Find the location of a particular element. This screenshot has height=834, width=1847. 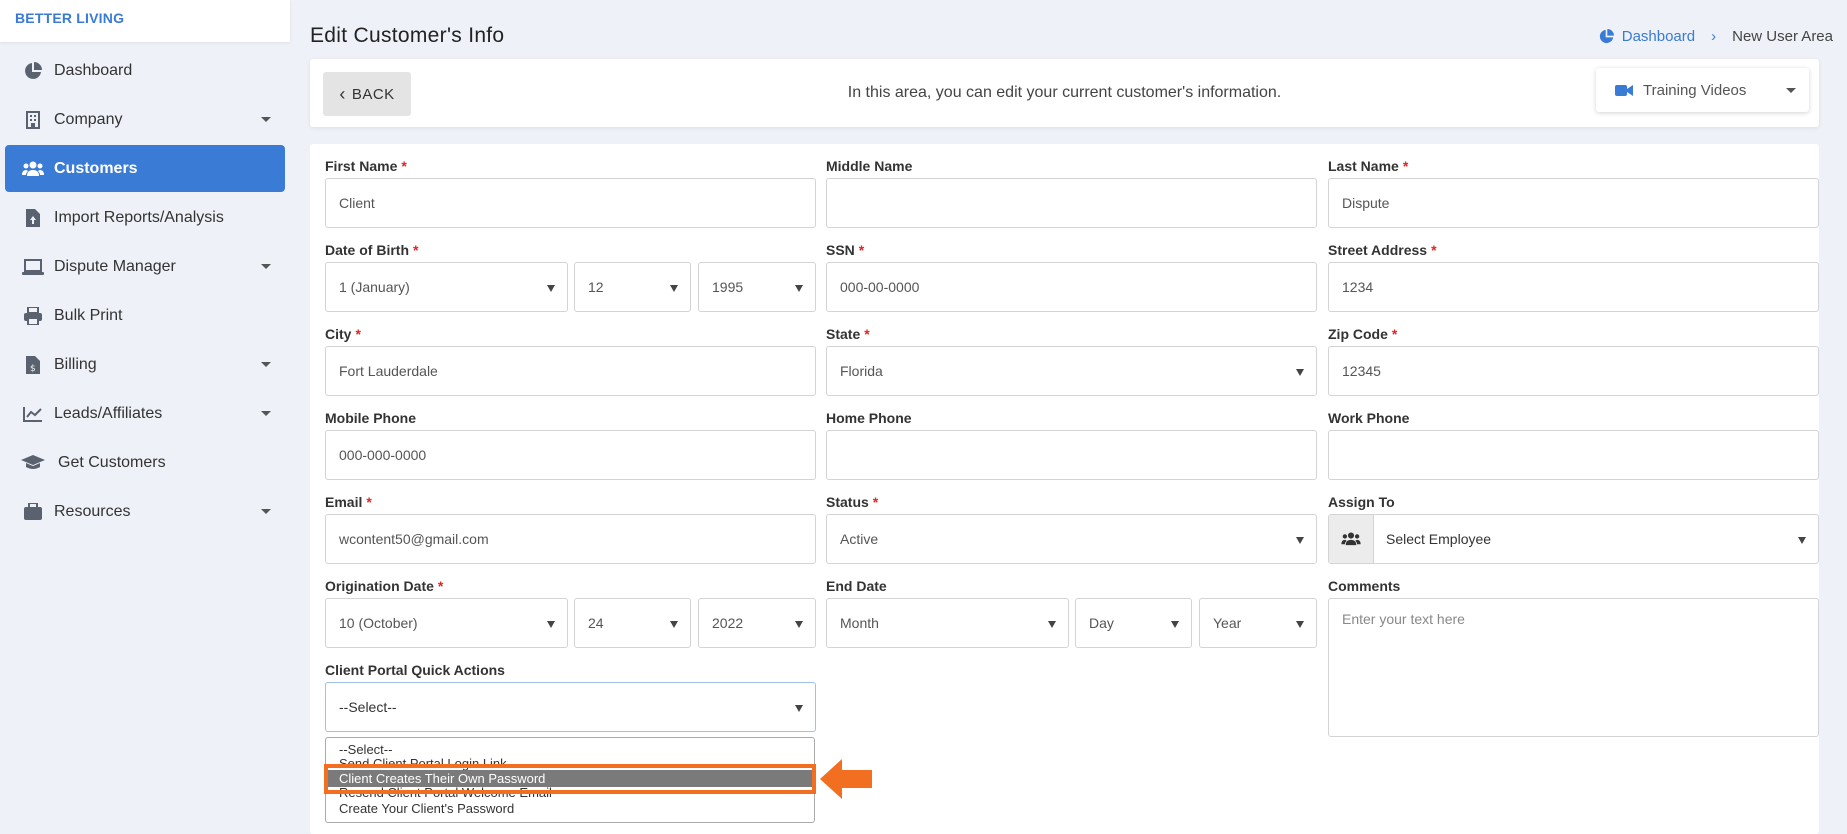

training-videos-button: Training Videos is located at coordinates (1702, 90).